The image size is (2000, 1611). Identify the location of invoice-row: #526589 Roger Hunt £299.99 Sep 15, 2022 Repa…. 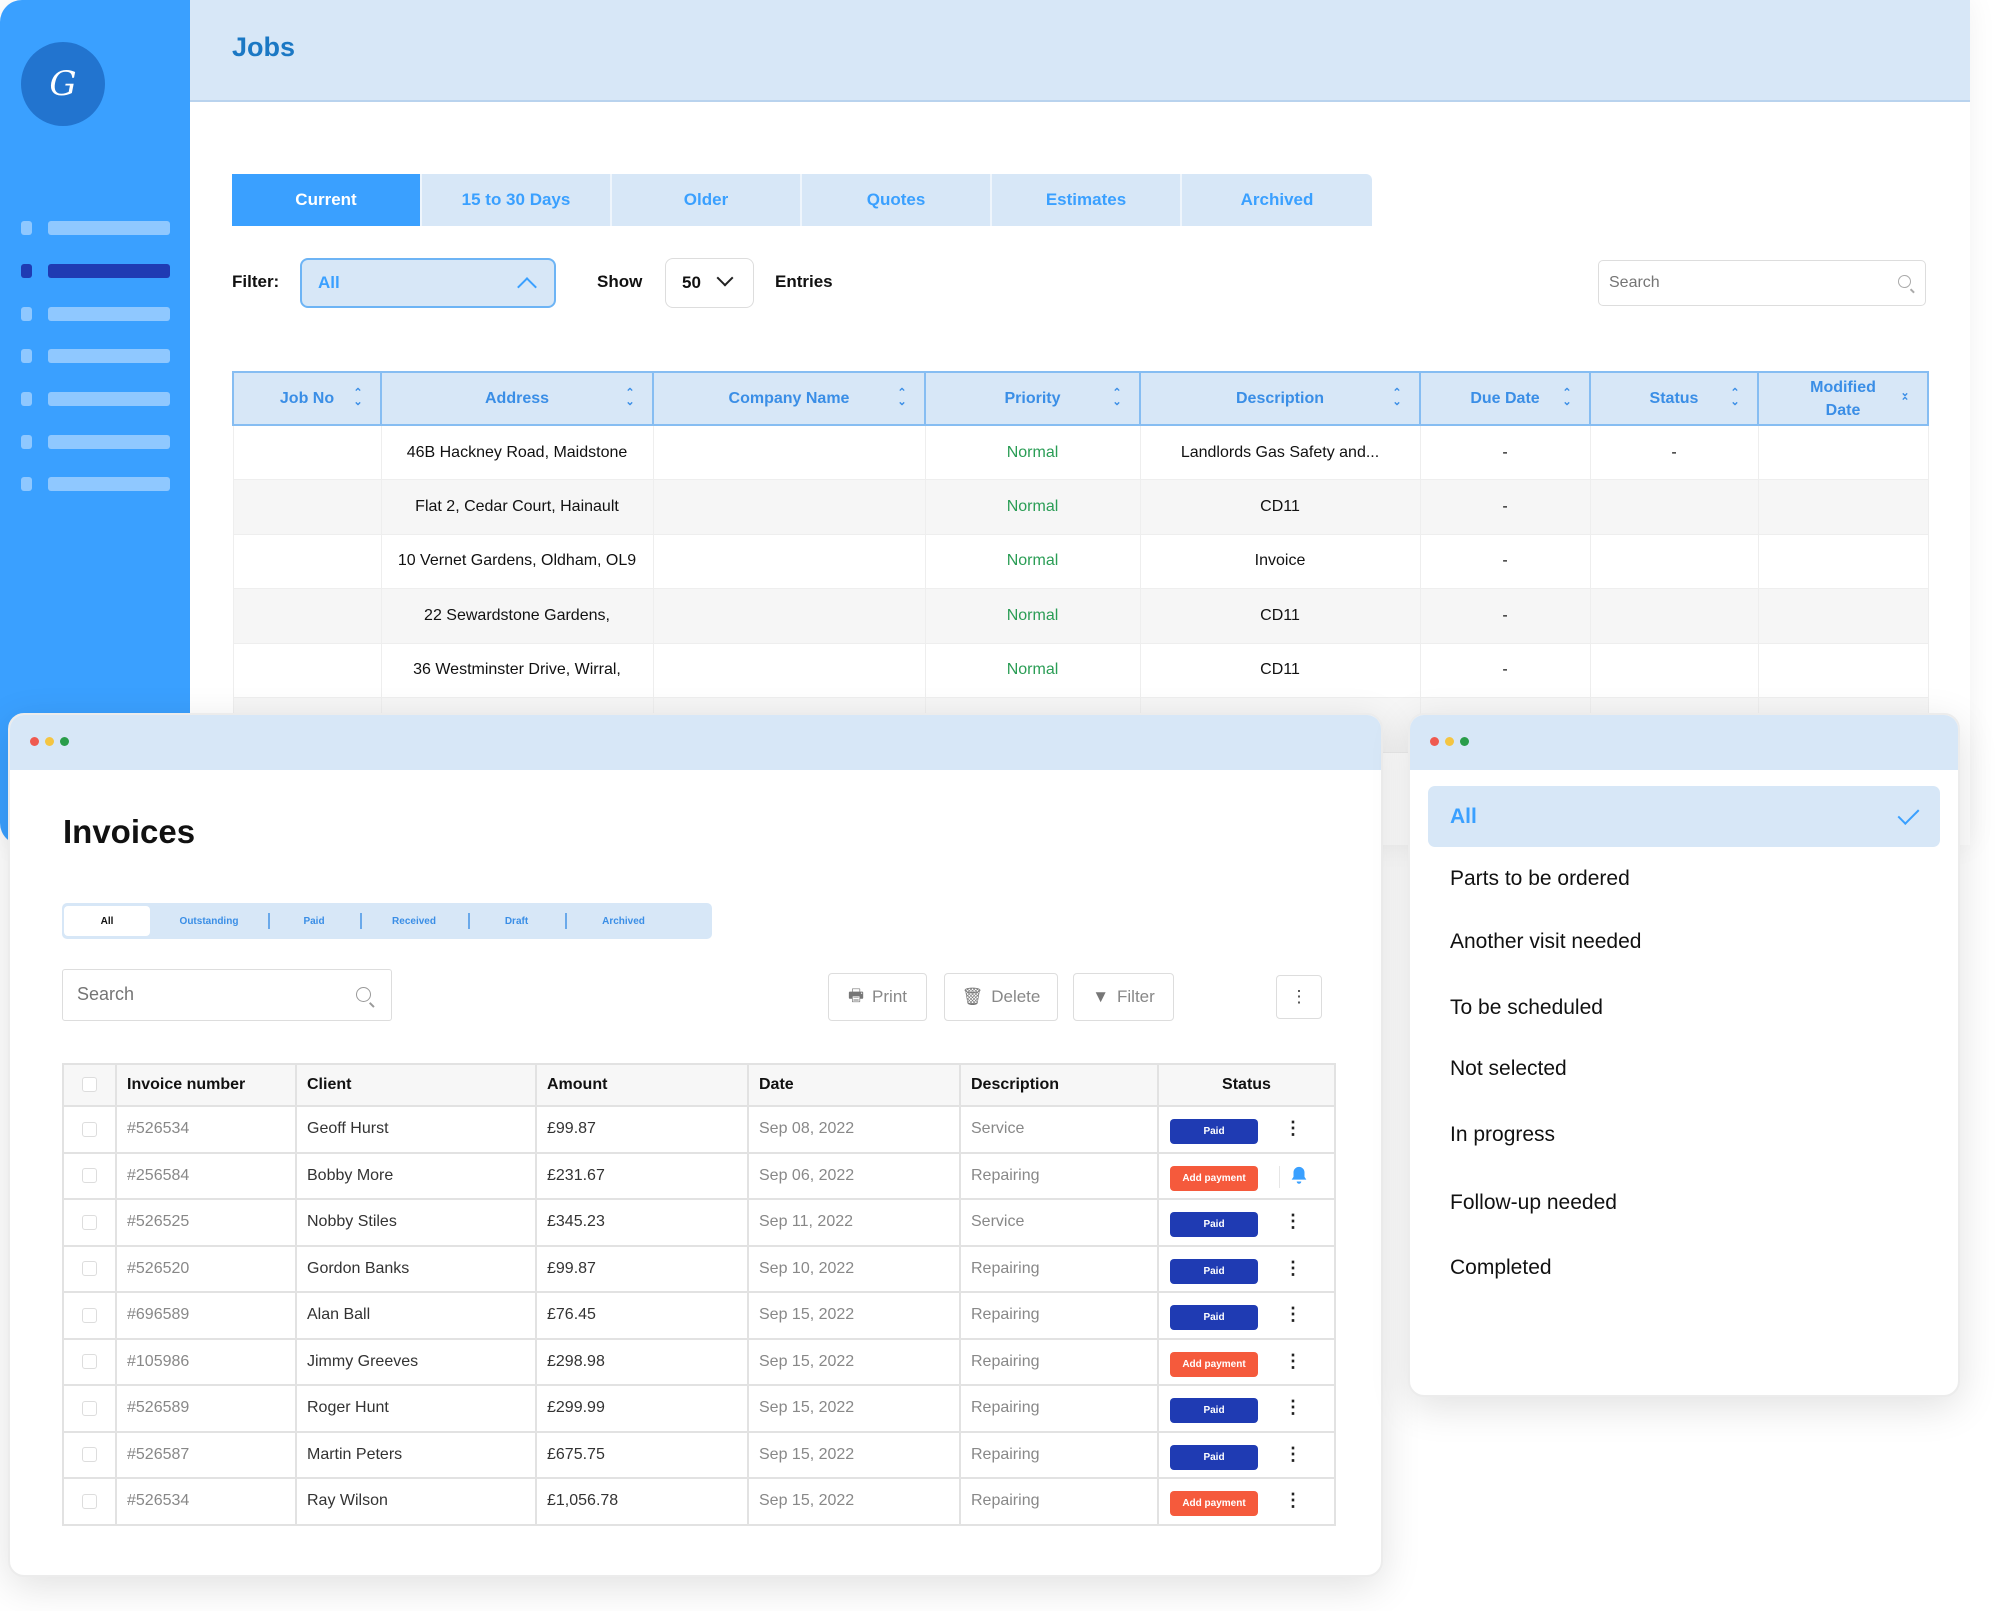
(699, 1408).